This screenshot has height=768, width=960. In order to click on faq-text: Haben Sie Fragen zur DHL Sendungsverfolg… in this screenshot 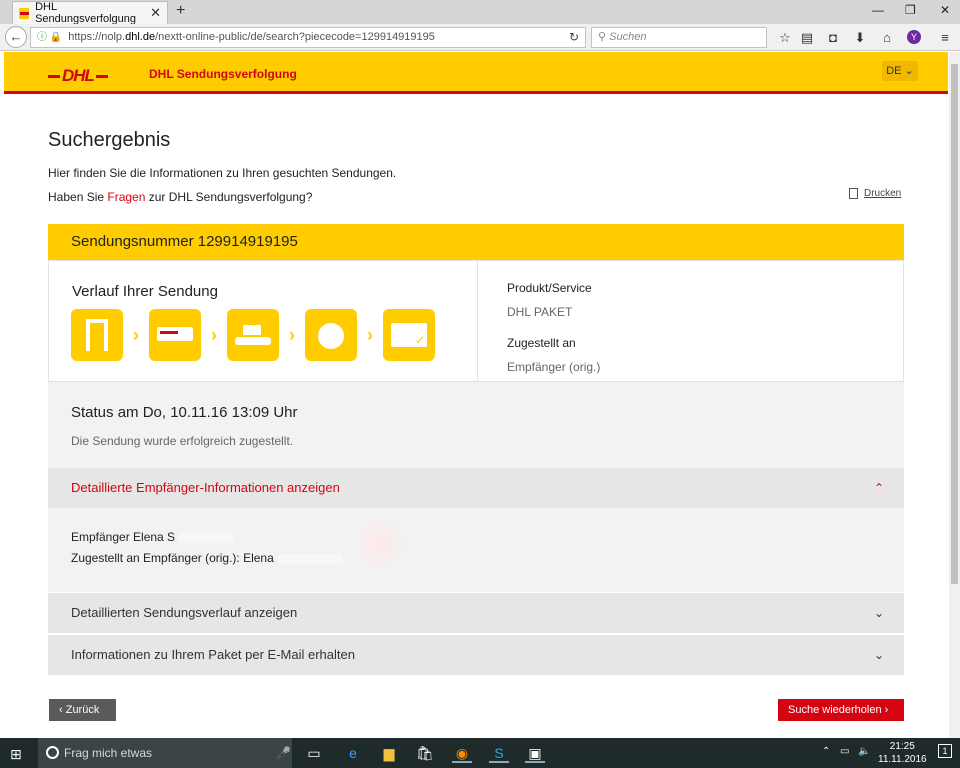, I will do `click(180, 197)`.